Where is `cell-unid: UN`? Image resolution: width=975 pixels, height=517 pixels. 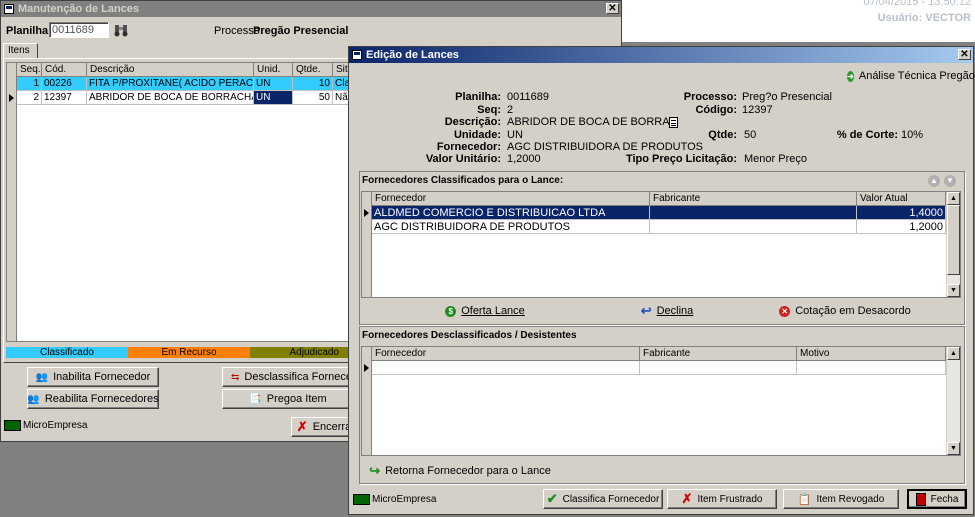 cell-unid: UN is located at coordinates (273, 84).